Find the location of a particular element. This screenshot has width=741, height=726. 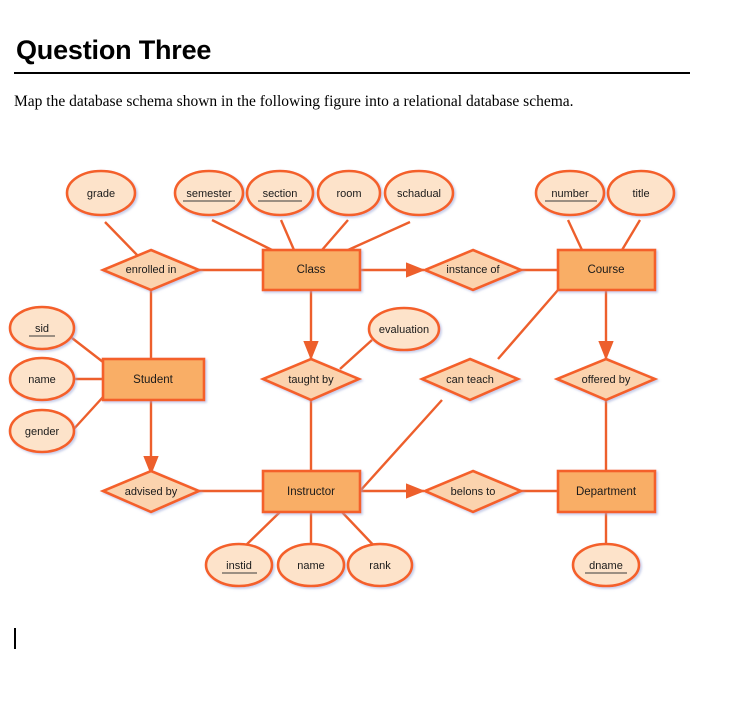

attribute-label: dname is located at coordinates (606, 566).